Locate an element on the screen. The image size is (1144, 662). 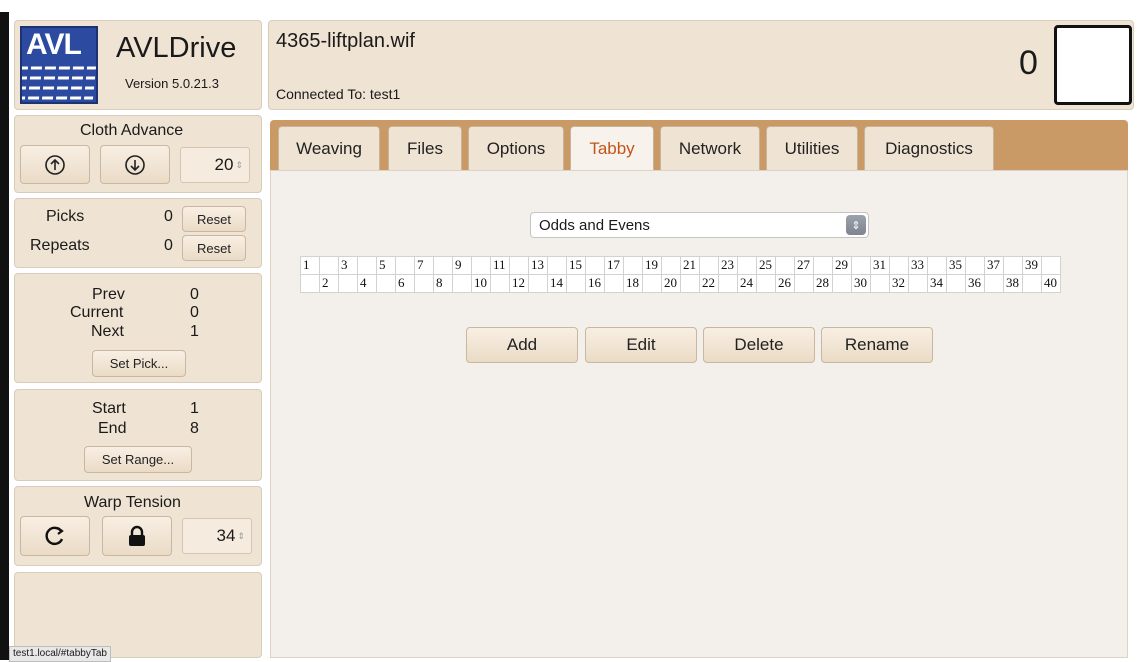
treadle-cell: 35 is located at coordinates (956, 265).